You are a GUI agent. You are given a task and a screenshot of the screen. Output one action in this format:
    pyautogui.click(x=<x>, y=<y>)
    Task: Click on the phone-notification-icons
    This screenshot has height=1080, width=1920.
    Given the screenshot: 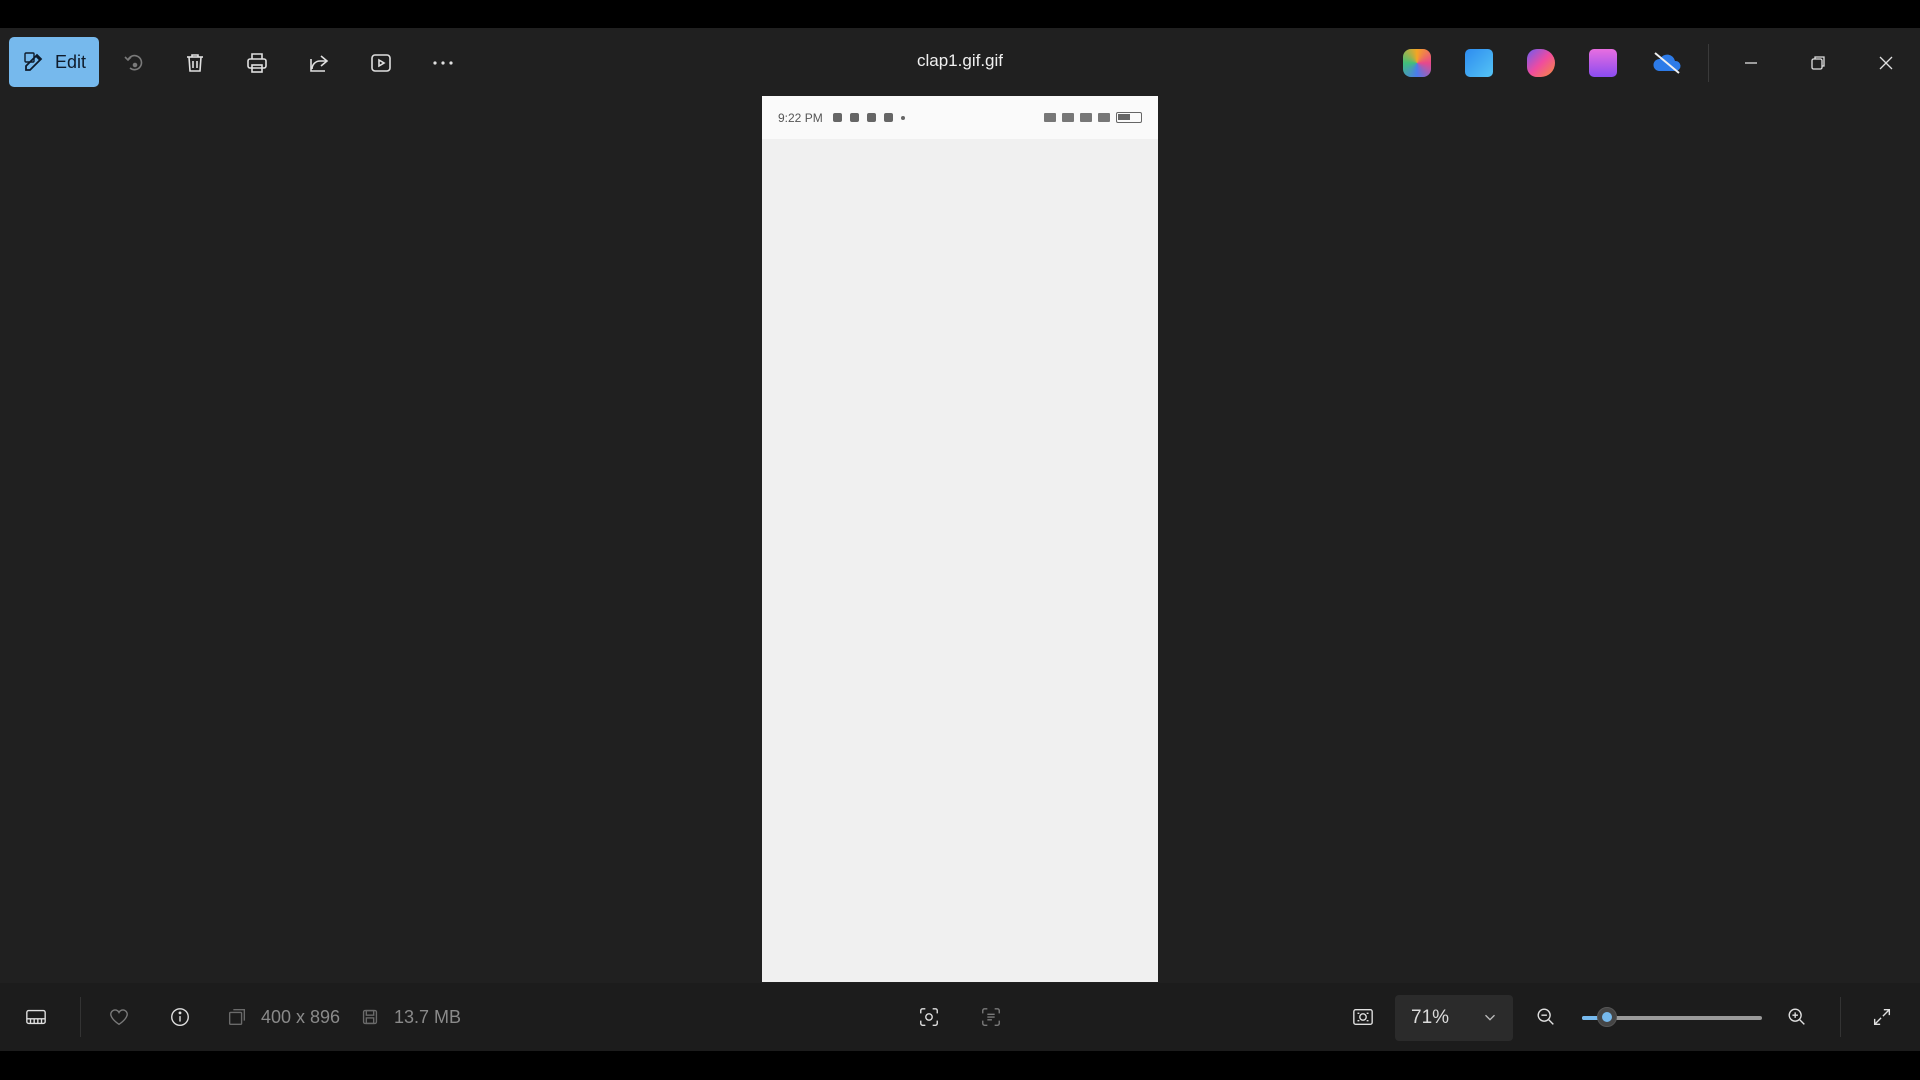 What is the action you would take?
    pyautogui.click(x=868, y=117)
    